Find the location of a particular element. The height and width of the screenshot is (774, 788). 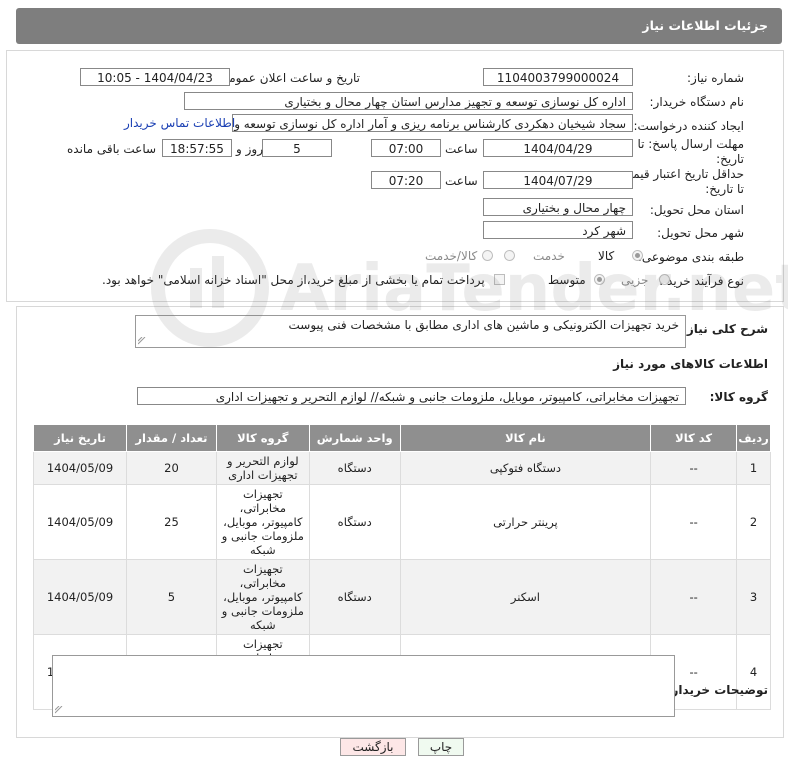

process-option-medium: متوسط is located at coordinates (567, 280).